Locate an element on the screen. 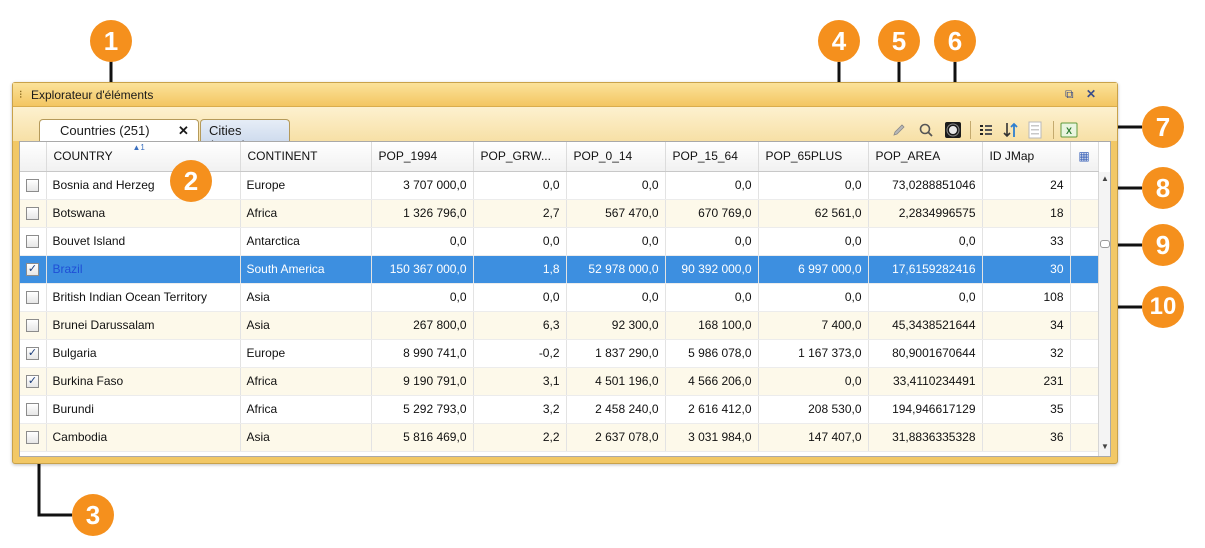  cell-pop-65plus: 1 167 373,0 is located at coordinates (813, 353).